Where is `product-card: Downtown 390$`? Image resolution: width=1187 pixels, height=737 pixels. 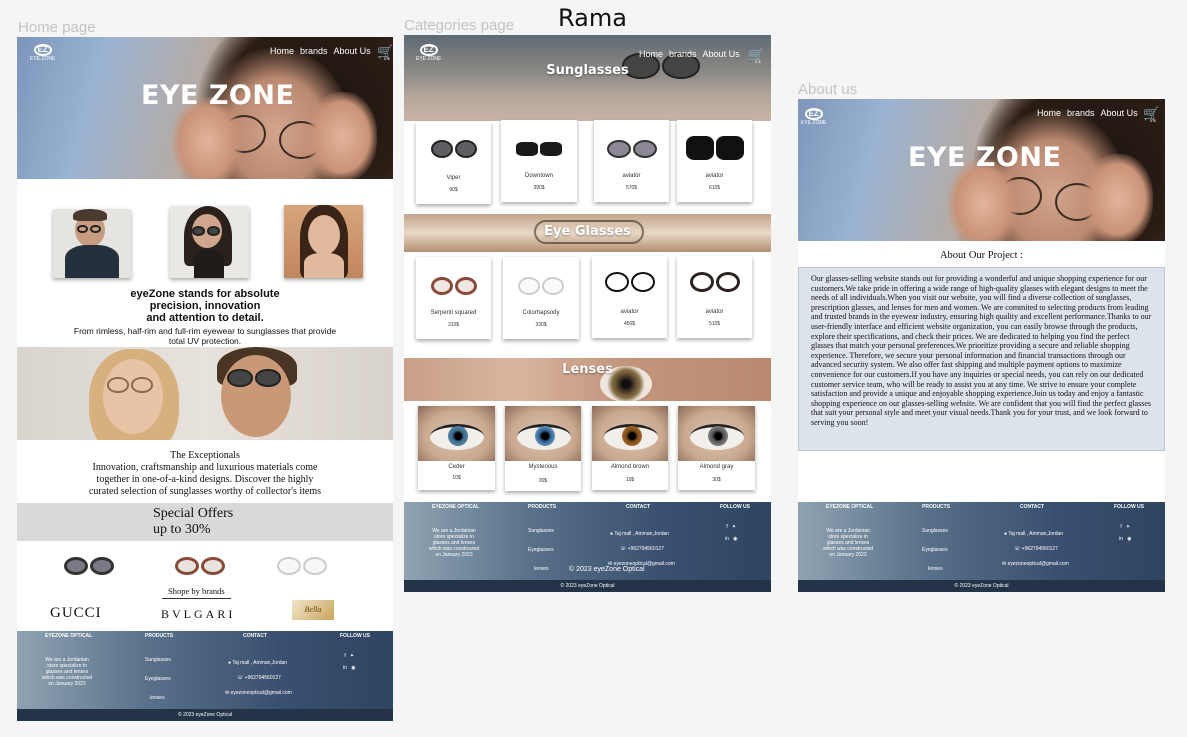 product-card: Downtown 390$ is located at coordinates (539, 161).